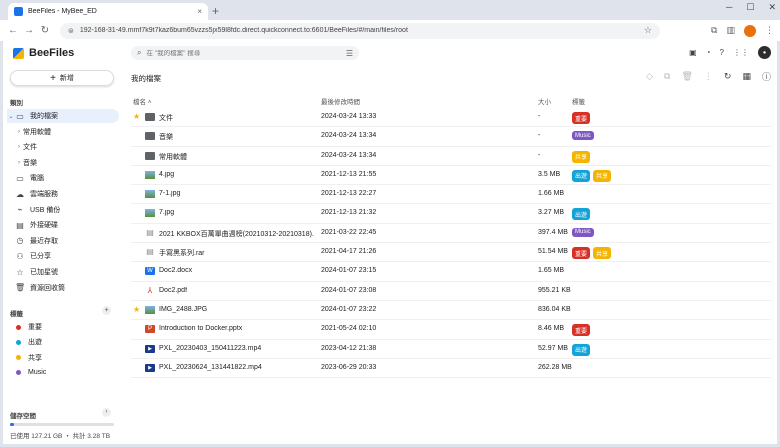  Describe the element at coordinates (750, 30) in the screenshot. I see `profile-avatar` at that location.